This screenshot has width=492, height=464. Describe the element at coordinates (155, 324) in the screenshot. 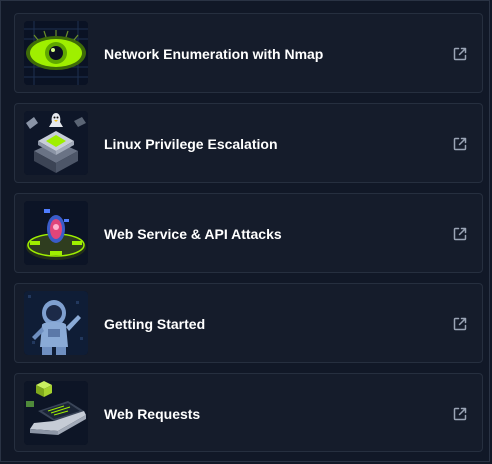

I see `module-title: Getting Started` at that location.